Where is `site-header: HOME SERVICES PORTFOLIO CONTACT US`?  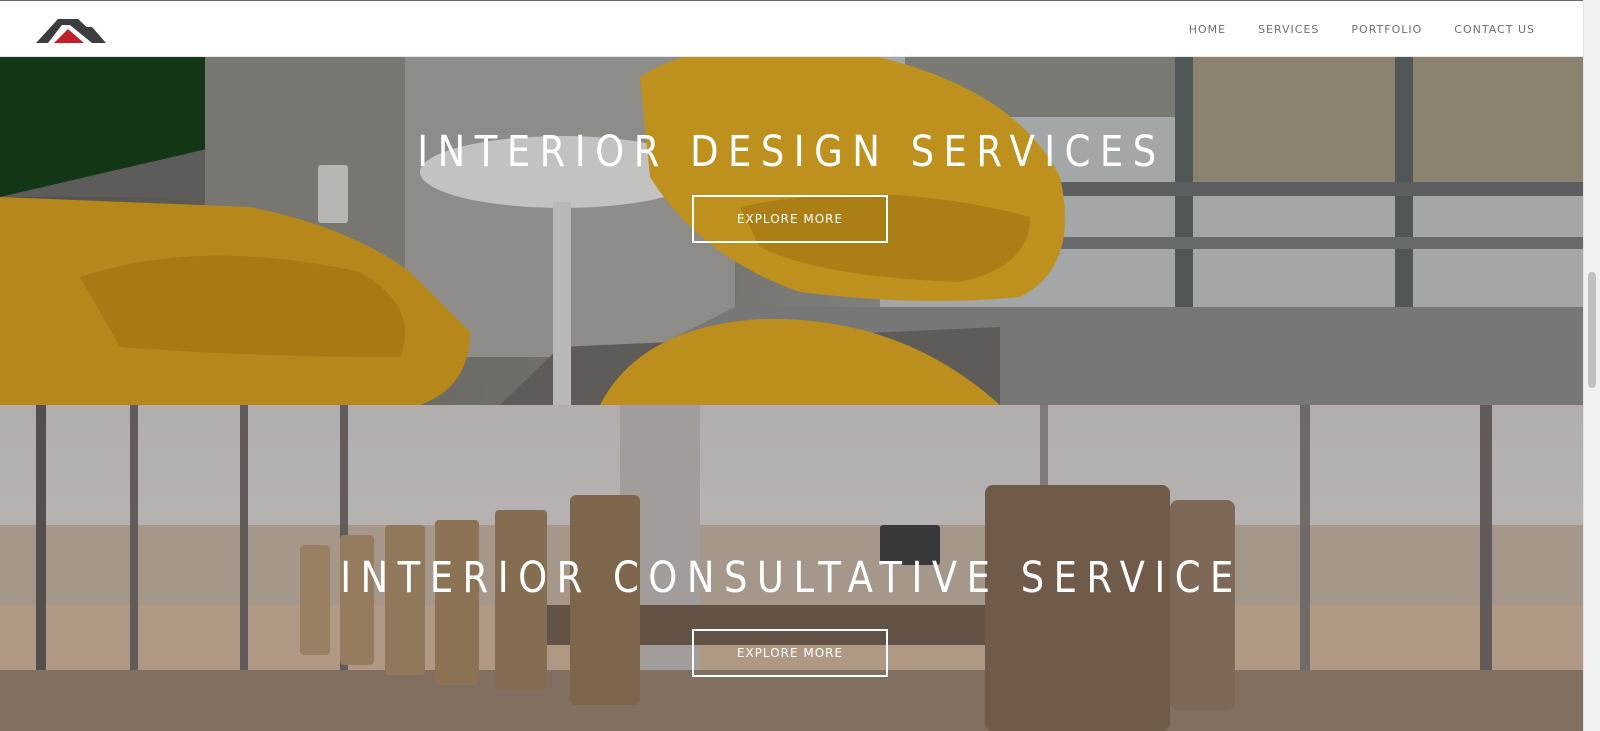
site-header: HOME SERVICES PORTFOLIO CONTACT US is located at coordinates (791, 29).